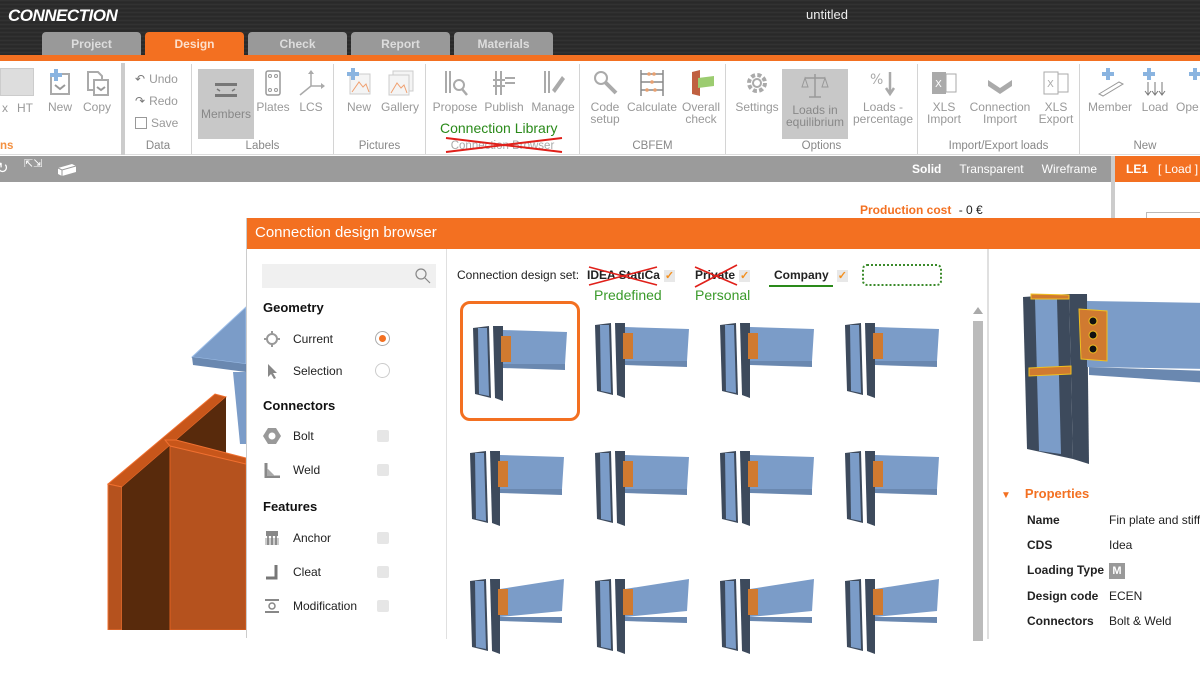  I want to click on filter-item-cleat: Cleat, so click(328, 572).